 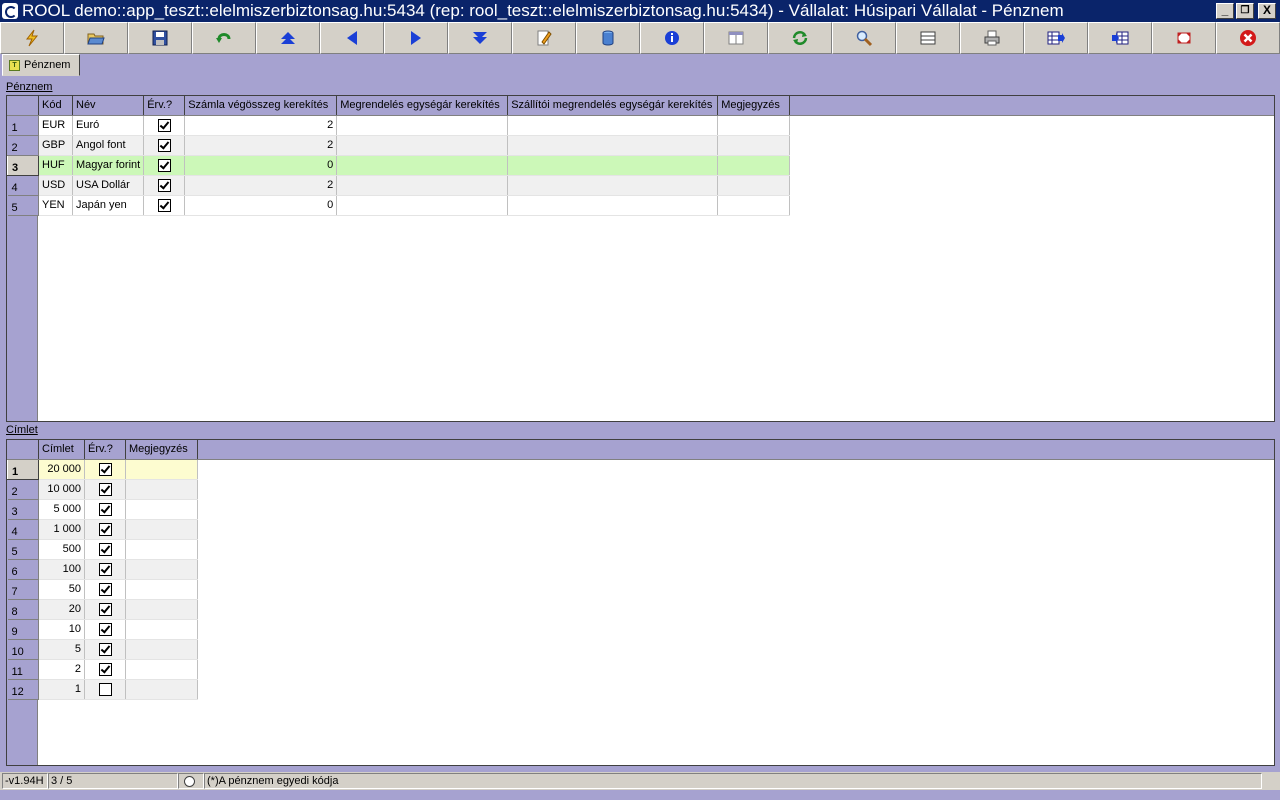 I want to click on column-header: Érv.?, so click(x=105, y=450).